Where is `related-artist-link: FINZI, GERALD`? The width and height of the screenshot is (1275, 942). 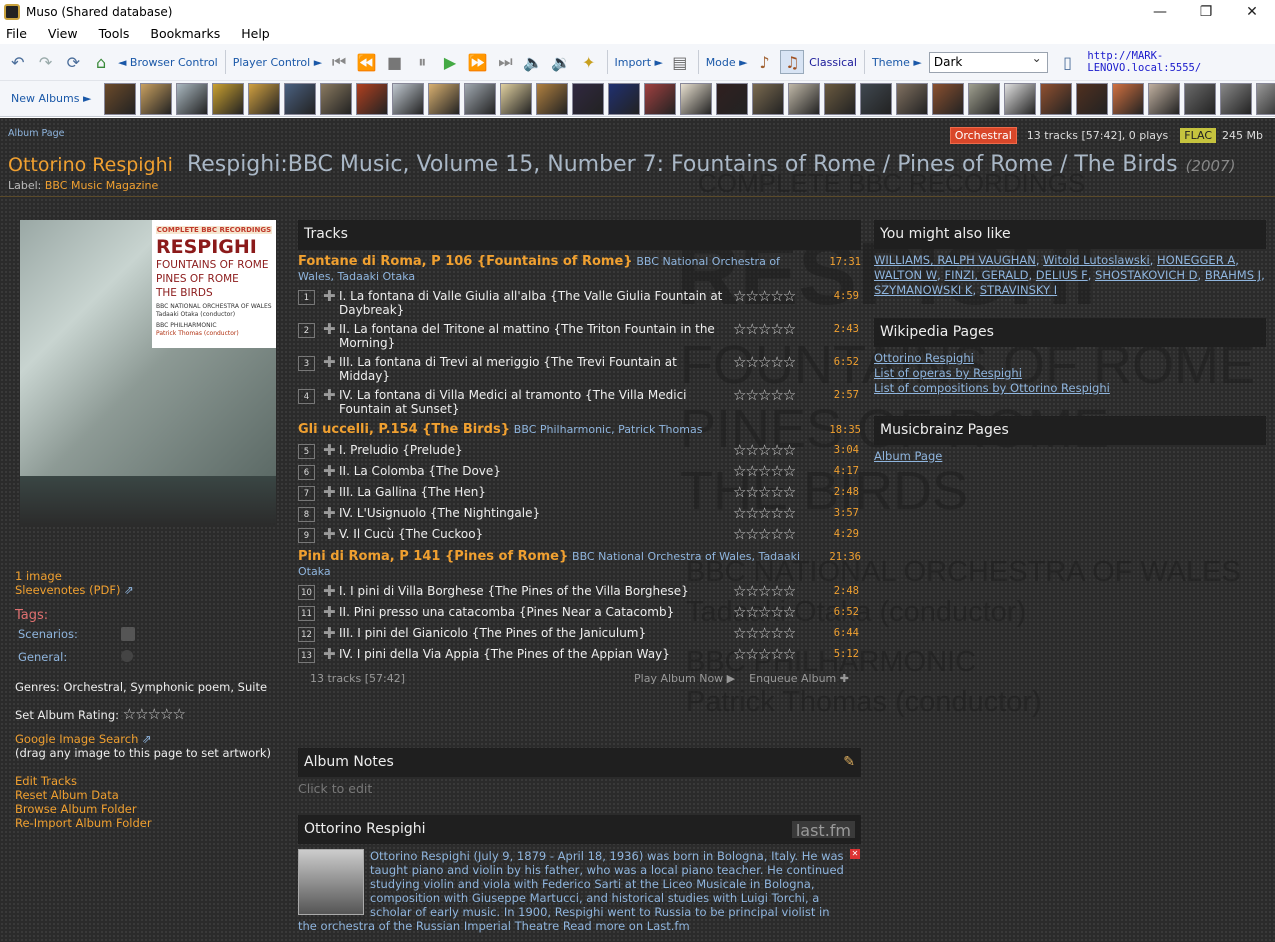 related-artist-link: FINZI, GERALD is located at coordinates (986, 275).